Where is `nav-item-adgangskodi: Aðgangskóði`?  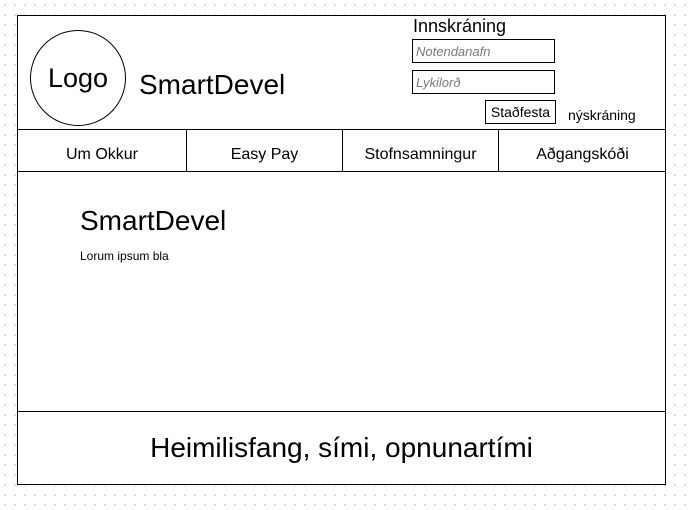
nav-item-adgangskodi: Aðgangskóði is located at coordinates (582, 150).